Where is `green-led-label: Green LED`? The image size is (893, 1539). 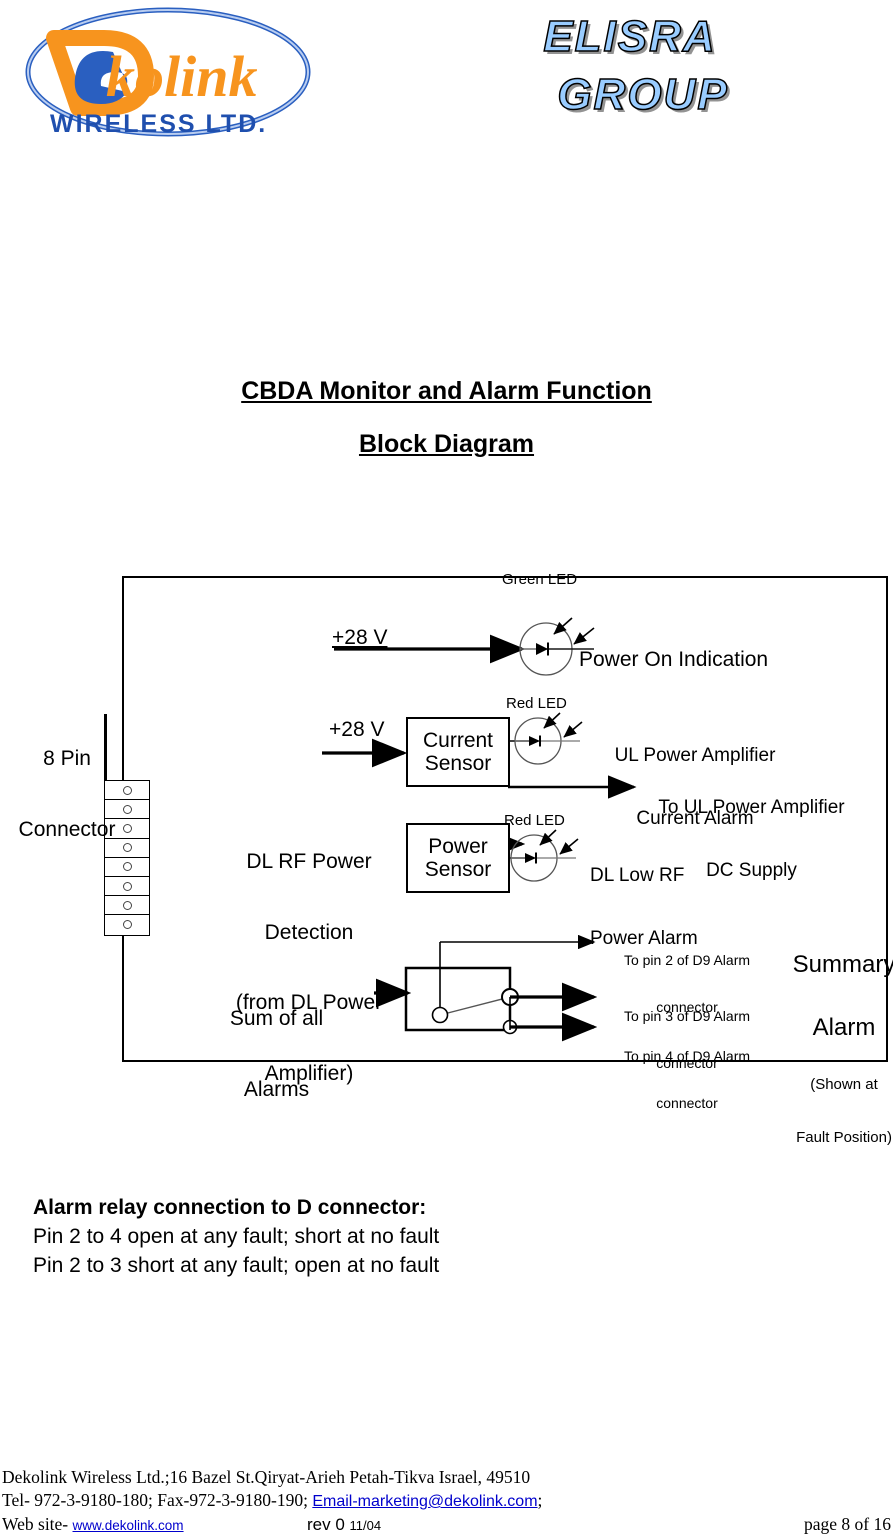
green-led-label: Green LED is located at coordinates (540, 579).